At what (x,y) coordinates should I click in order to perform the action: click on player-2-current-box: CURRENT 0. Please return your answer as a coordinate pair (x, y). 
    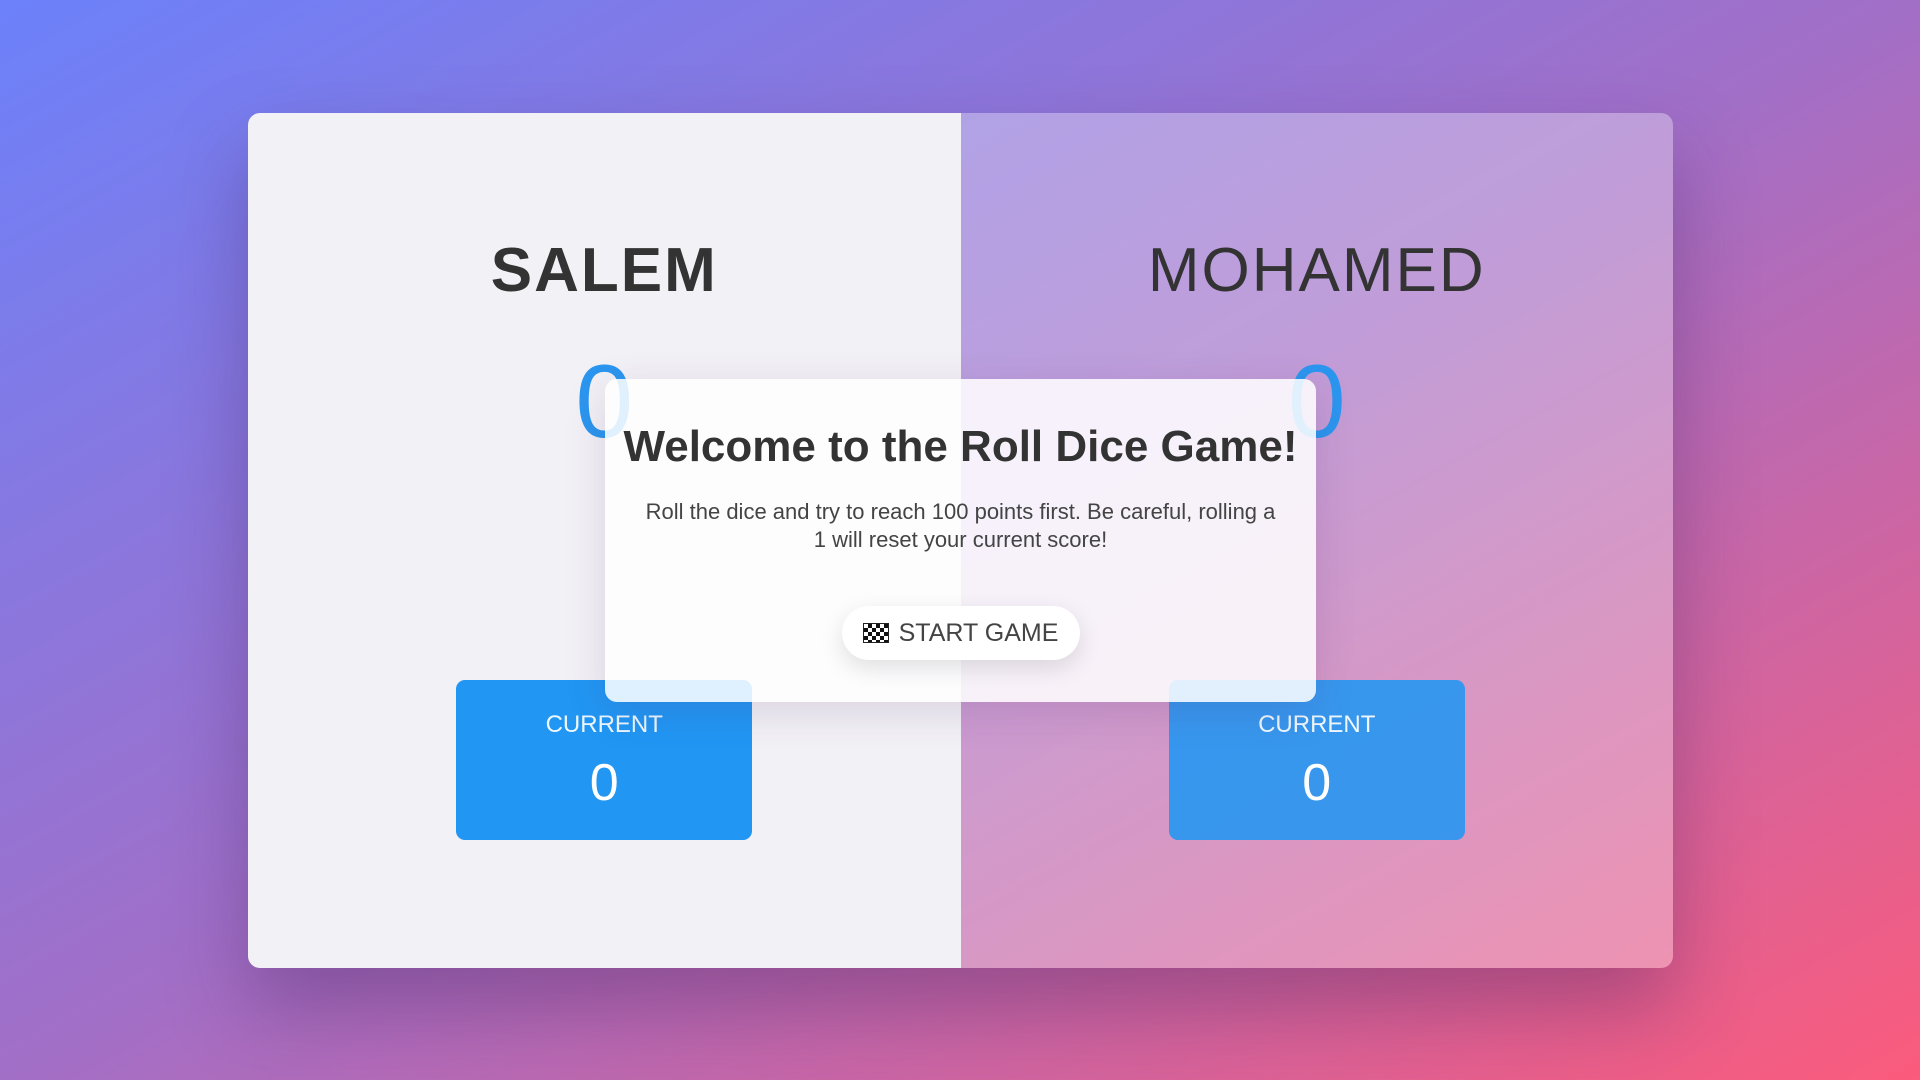
    Looking at the image, I should click on (1316, 760).